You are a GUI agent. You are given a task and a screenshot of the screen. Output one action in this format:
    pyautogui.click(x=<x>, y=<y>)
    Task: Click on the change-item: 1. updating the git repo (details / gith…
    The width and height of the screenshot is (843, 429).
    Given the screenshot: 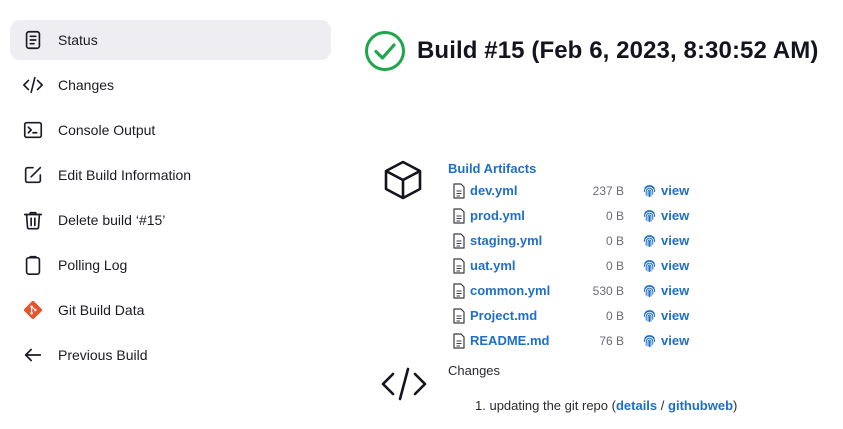 What is the action you would take?
    pyautogui.click(x=606, y=405)
    